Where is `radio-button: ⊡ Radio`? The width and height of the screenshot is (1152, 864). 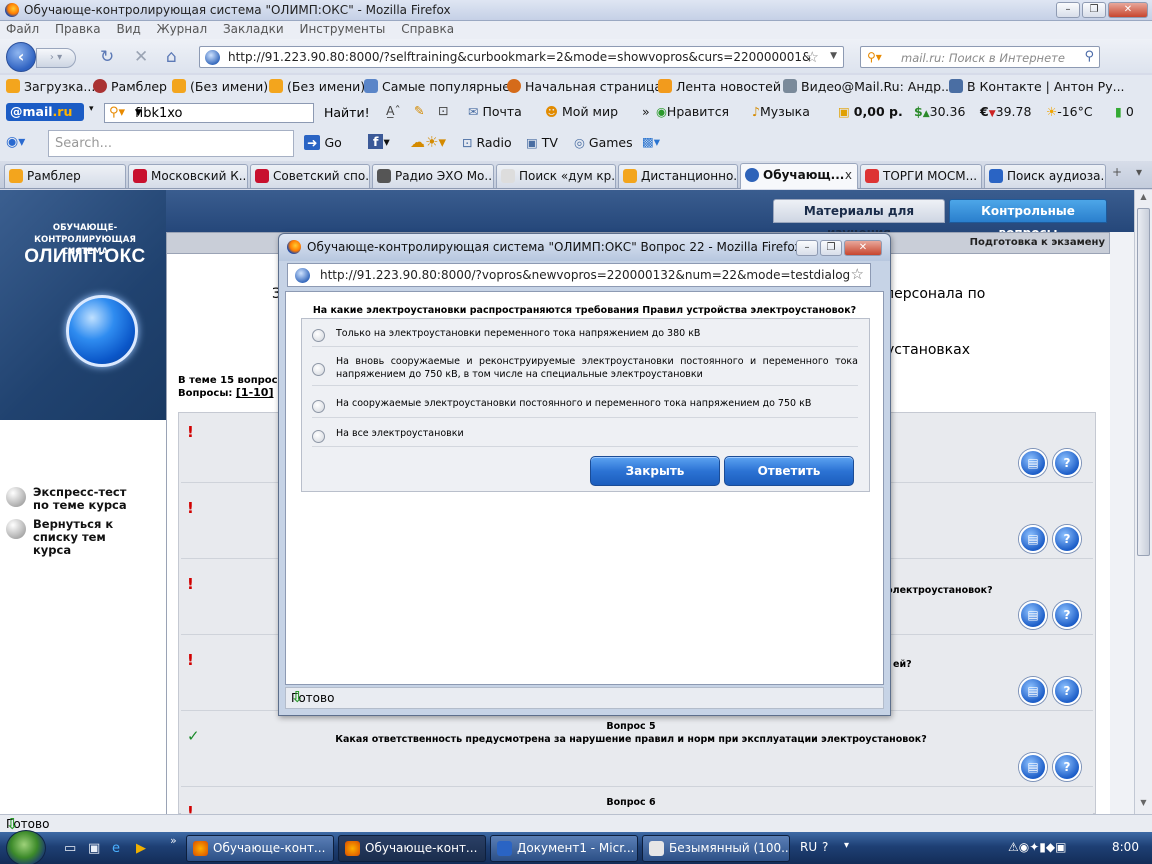
radio-button: ⊡ Radio is located at coordinates (487, 142).